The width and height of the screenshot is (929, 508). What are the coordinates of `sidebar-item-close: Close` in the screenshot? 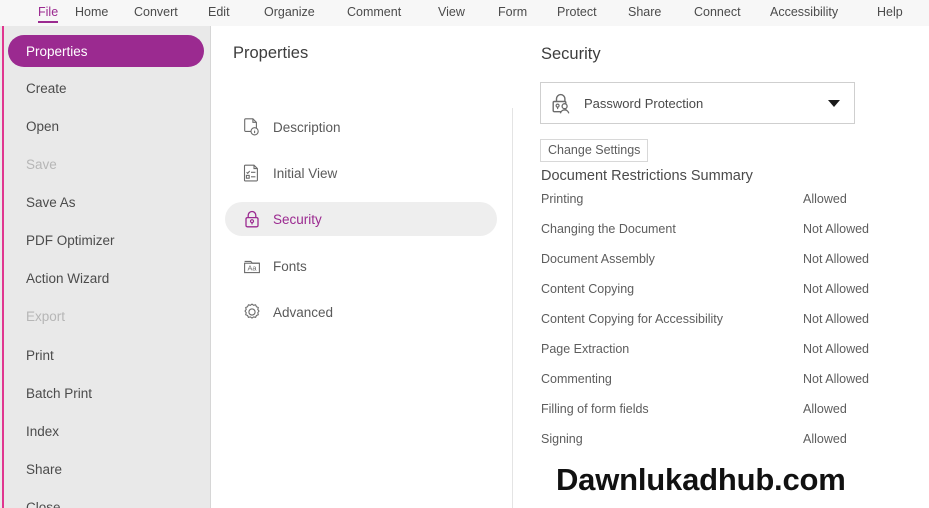 It's located at (105, 498).